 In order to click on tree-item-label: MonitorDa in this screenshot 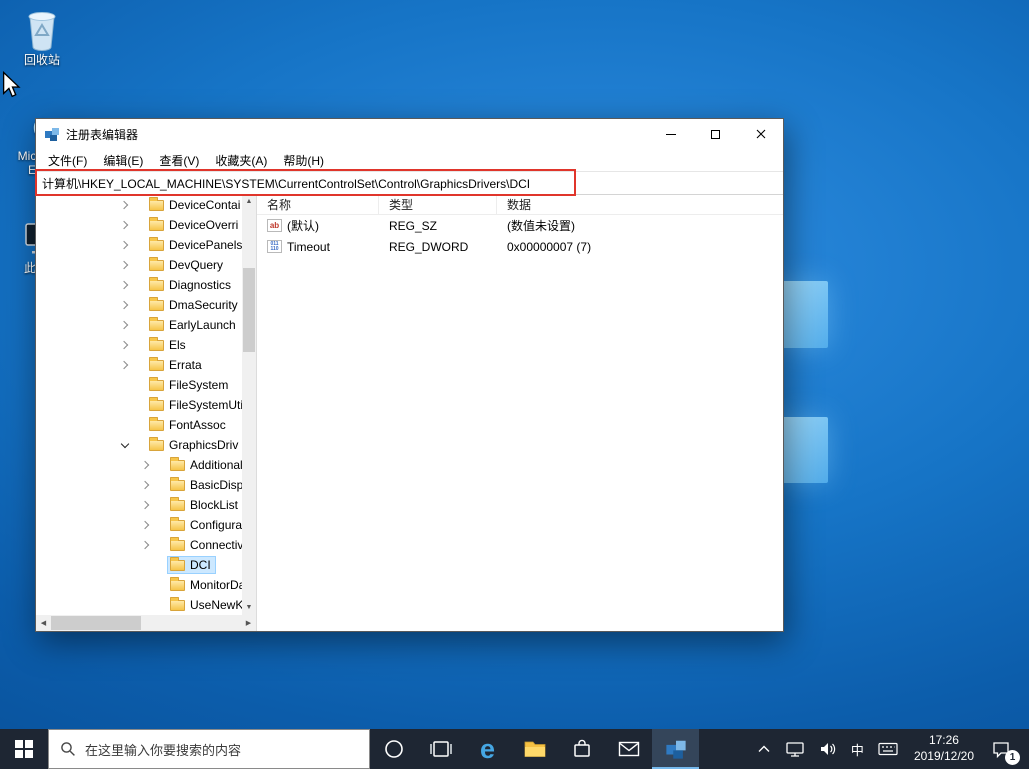, I will do `click(216, 585)`.